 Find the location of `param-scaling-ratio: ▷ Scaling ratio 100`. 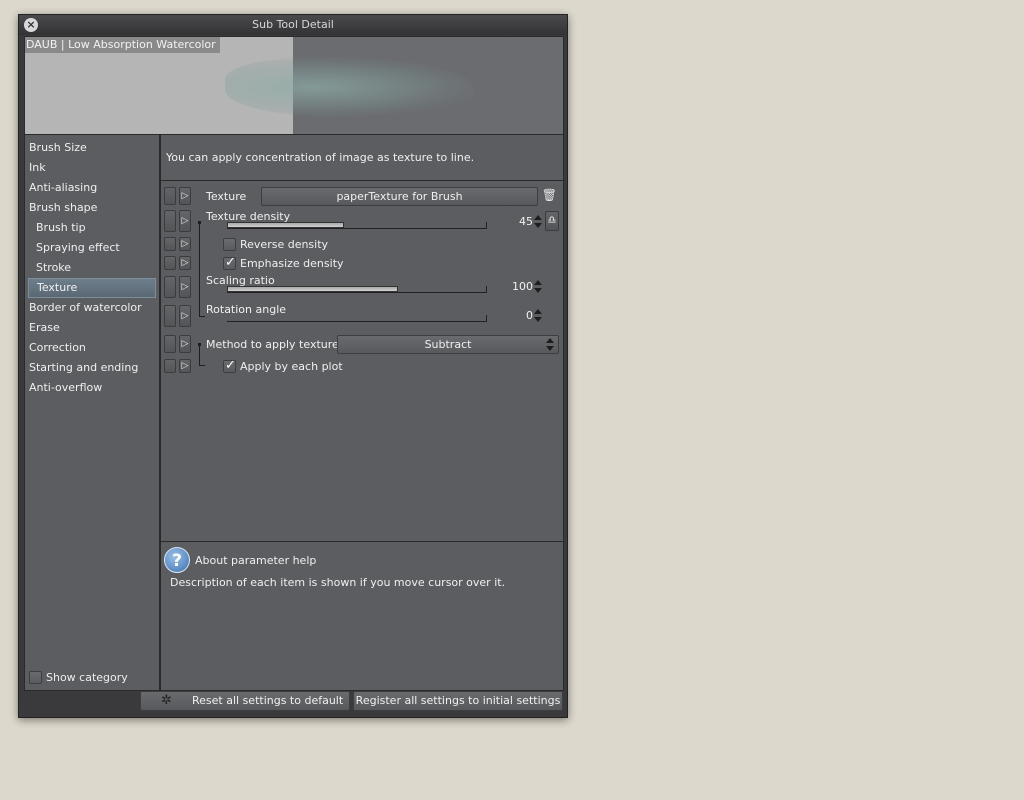

param-scaling-ratio: ▷ Scaling ratio 100 is located at coordinates (362, 287).